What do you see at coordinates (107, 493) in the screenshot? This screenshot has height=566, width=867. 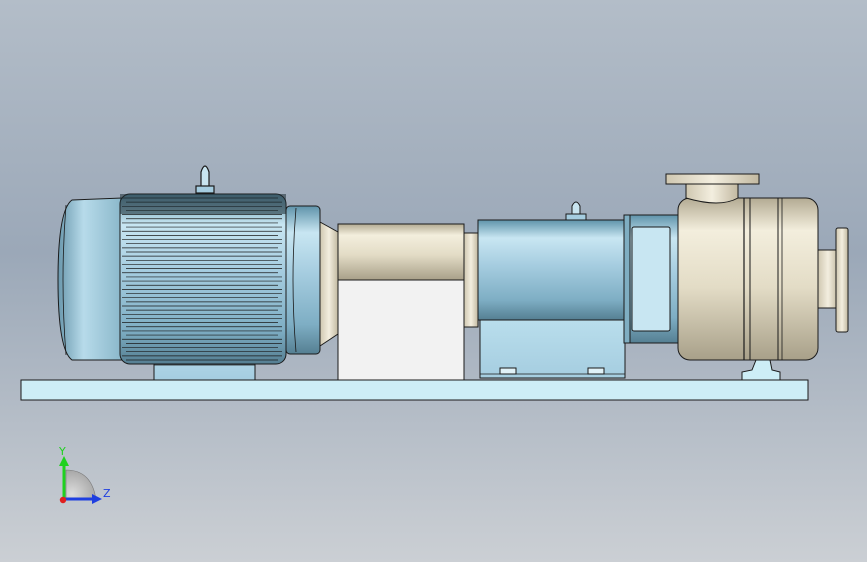 I see `z-axis-label: Z` at bounding box center [107, 493].